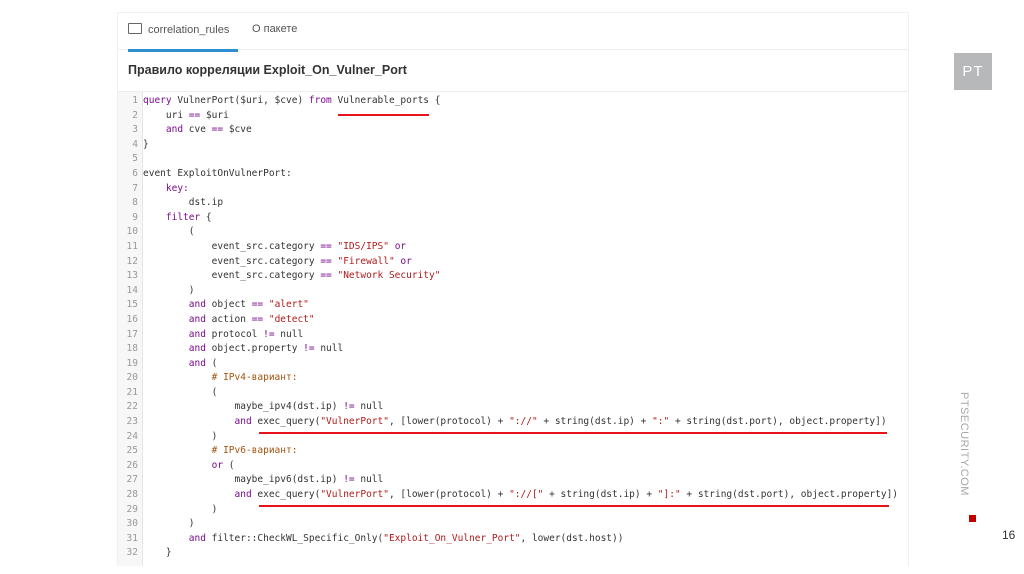 The image size is (1024, 574). What do you see at coordinates (132, 422) in the screenshot?
I see `line-number: 23` at bounding box center [132, 422].